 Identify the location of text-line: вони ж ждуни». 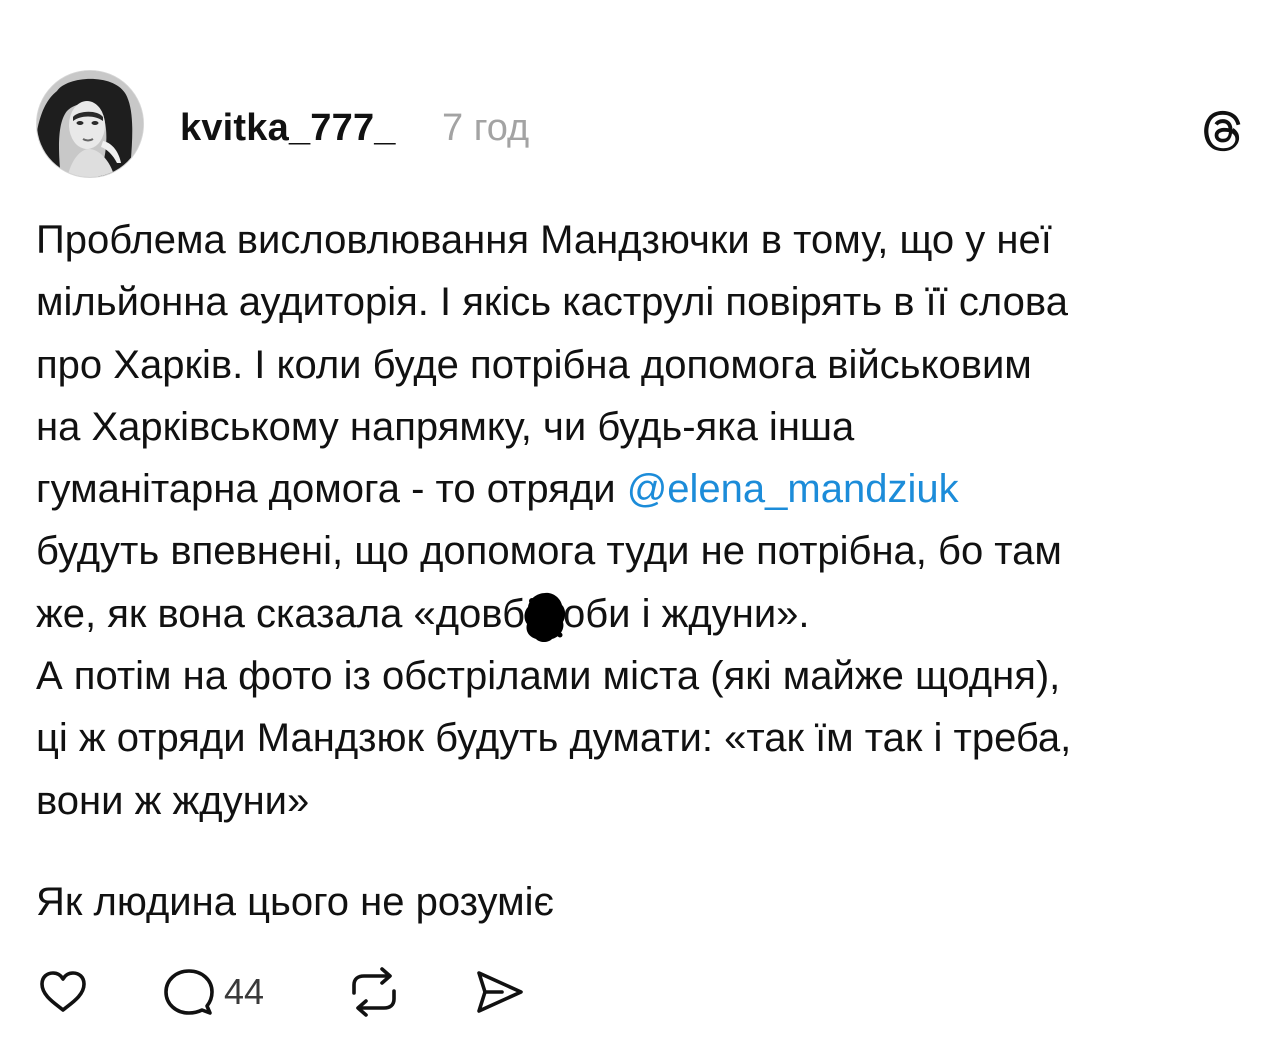
(173, 800).